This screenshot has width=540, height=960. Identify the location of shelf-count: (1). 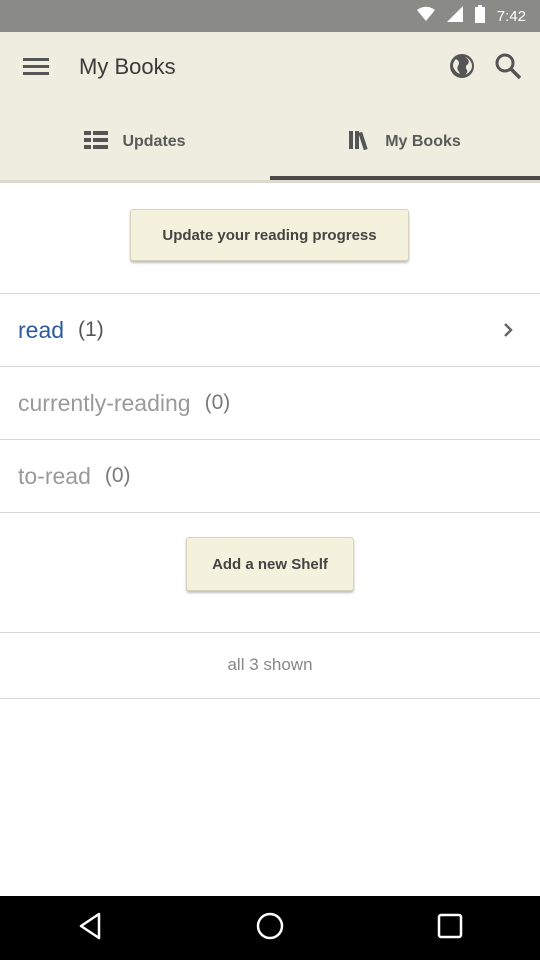
(91, 329).